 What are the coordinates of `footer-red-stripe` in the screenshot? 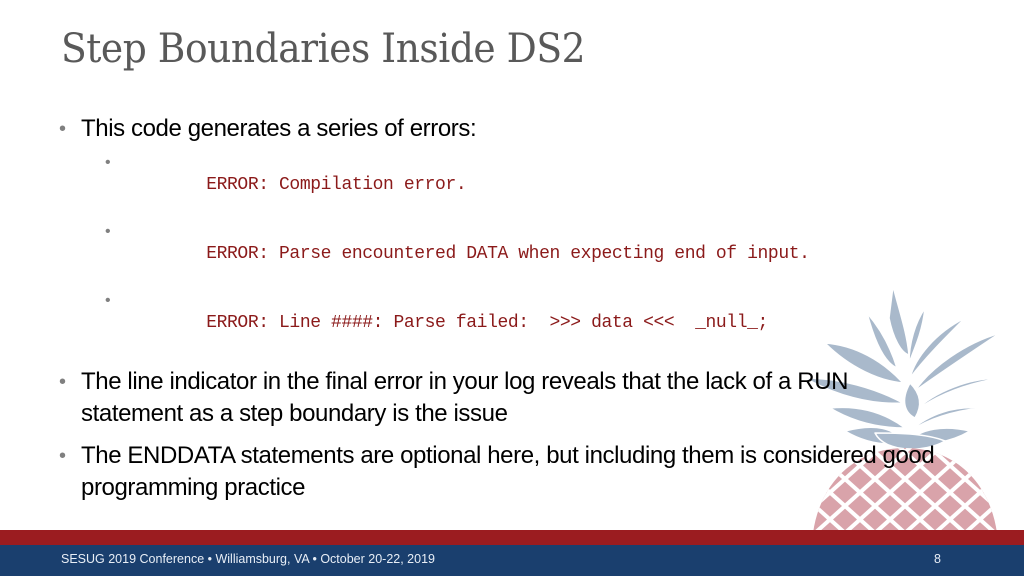 It's located at (512, 537).